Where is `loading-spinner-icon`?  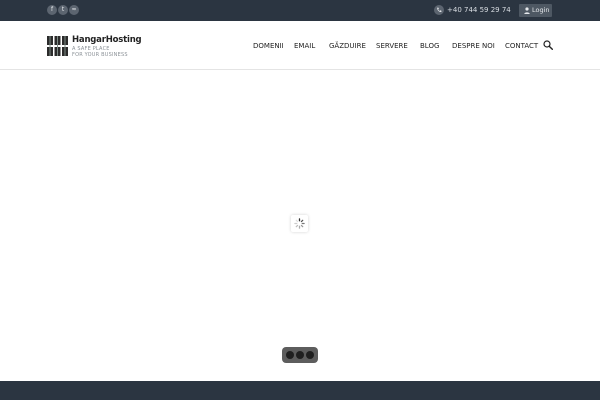 loading-spinner-icon is located at coordinates (299, 223).